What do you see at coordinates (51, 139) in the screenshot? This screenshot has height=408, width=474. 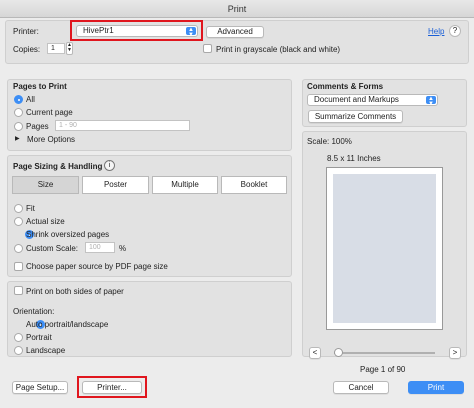 I see `more-options-label: More Options` at bounding box center [51, 139].